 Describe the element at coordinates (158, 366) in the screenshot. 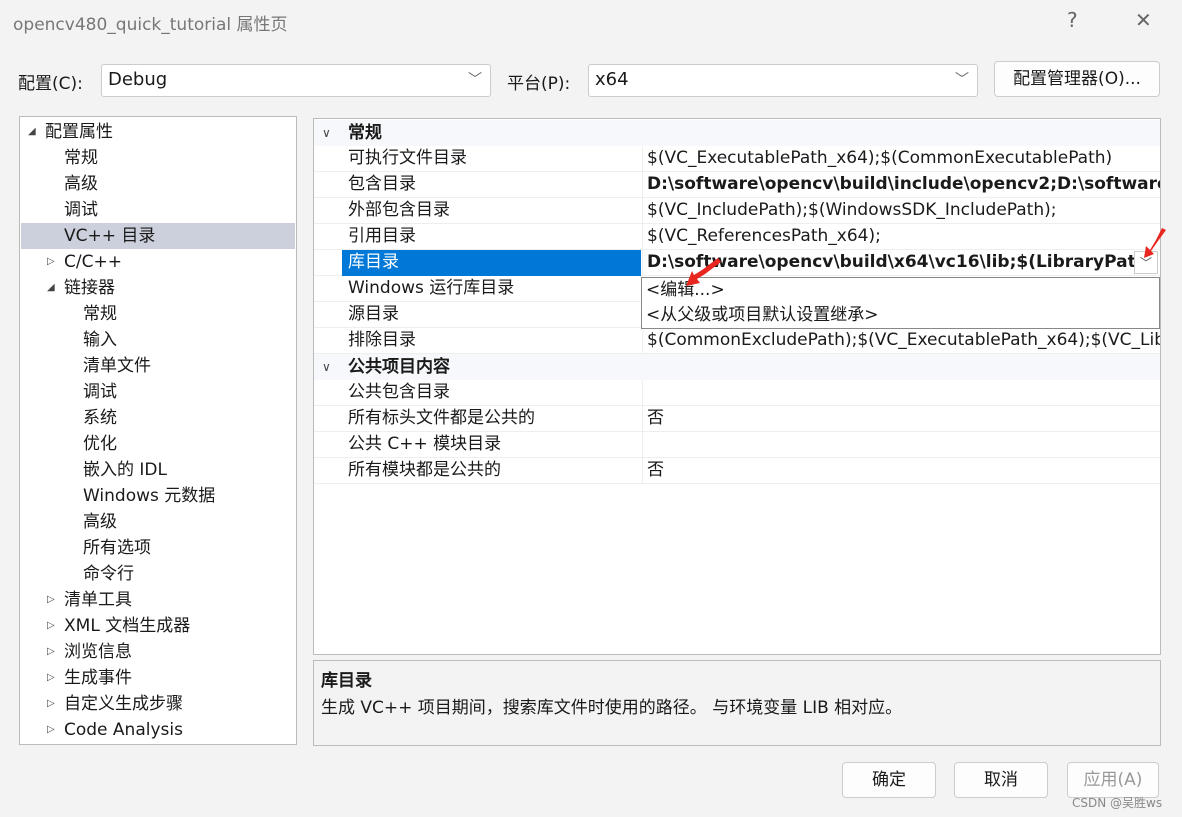

I see `tree-item: 清单文件` at that location.